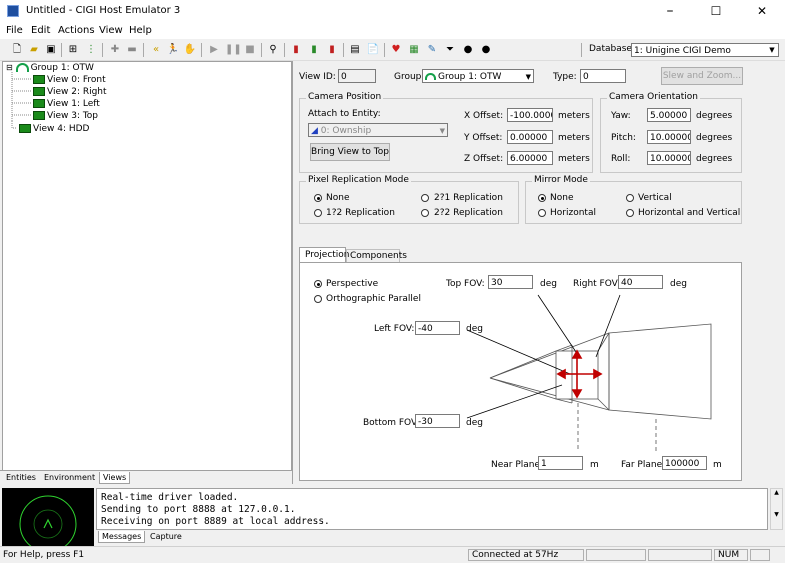 The height and width of the screenshot is (563, 785). Describe the element at coordinates (314, 49) in the screenshot. I see `entity-green-icon: ▮` at that location.